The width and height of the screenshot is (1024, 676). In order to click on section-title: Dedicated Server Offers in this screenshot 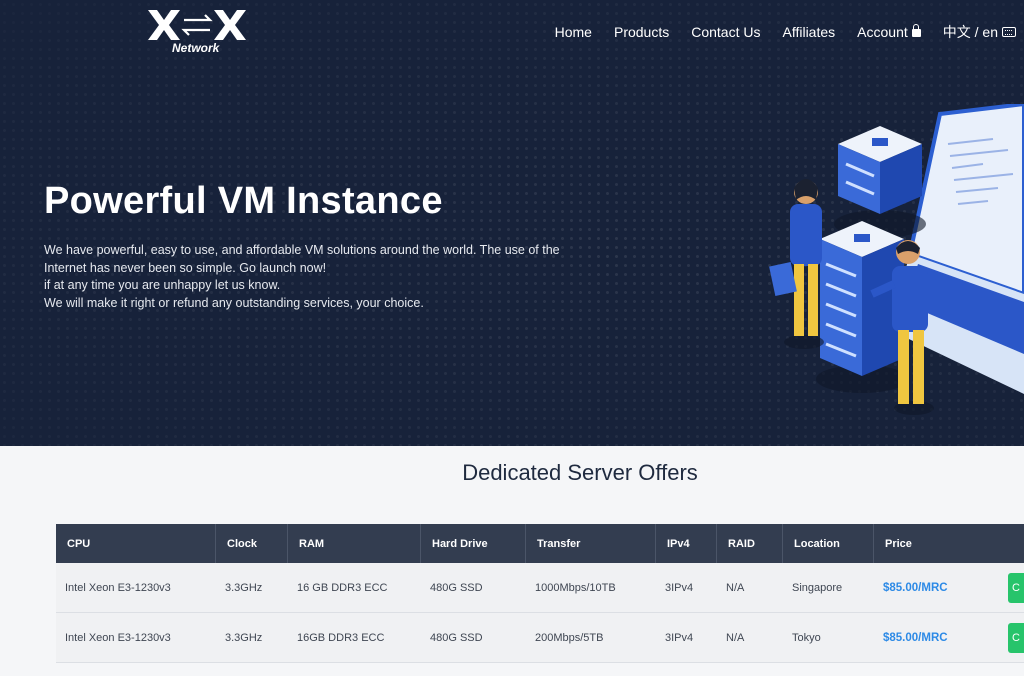, I will do `click(580, 472)`.